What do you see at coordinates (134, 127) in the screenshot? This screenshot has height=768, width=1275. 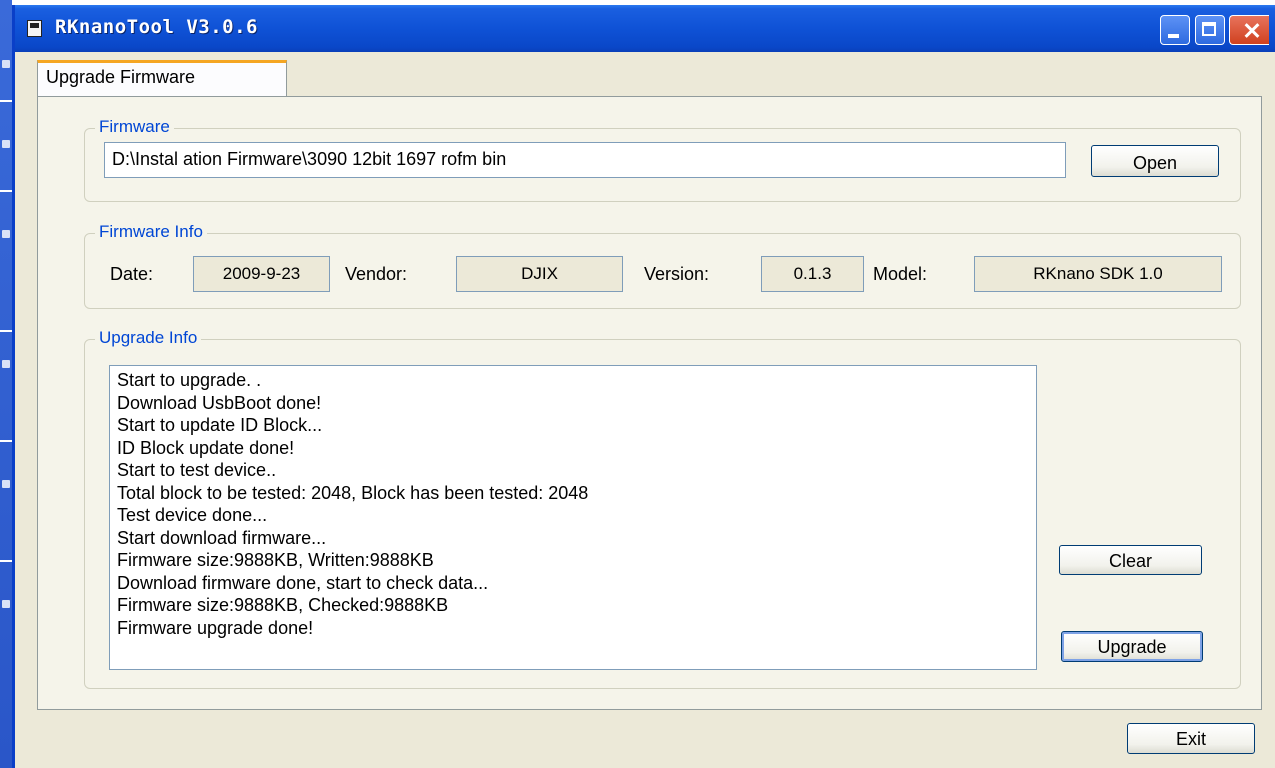 I see `firmware-group-title: Firmware` at bounding box center [134, 127].